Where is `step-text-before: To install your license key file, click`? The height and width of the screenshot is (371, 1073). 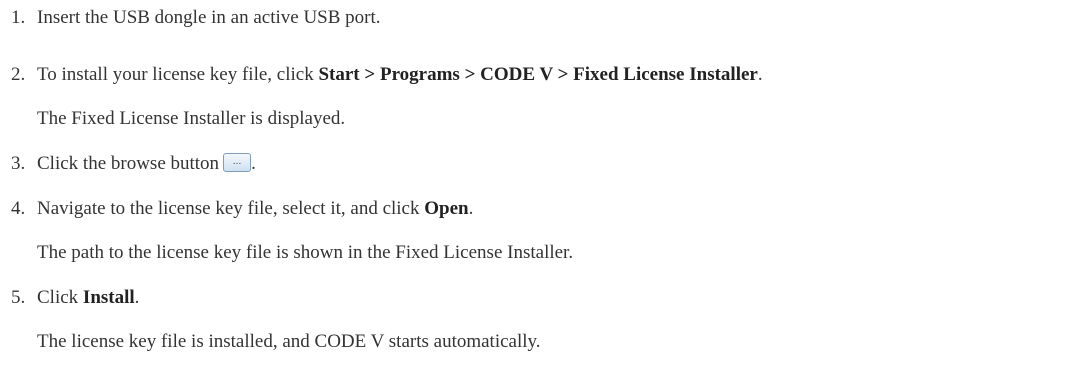
step-text-before: To install your license key file, click is located at coordinates (178, 74).